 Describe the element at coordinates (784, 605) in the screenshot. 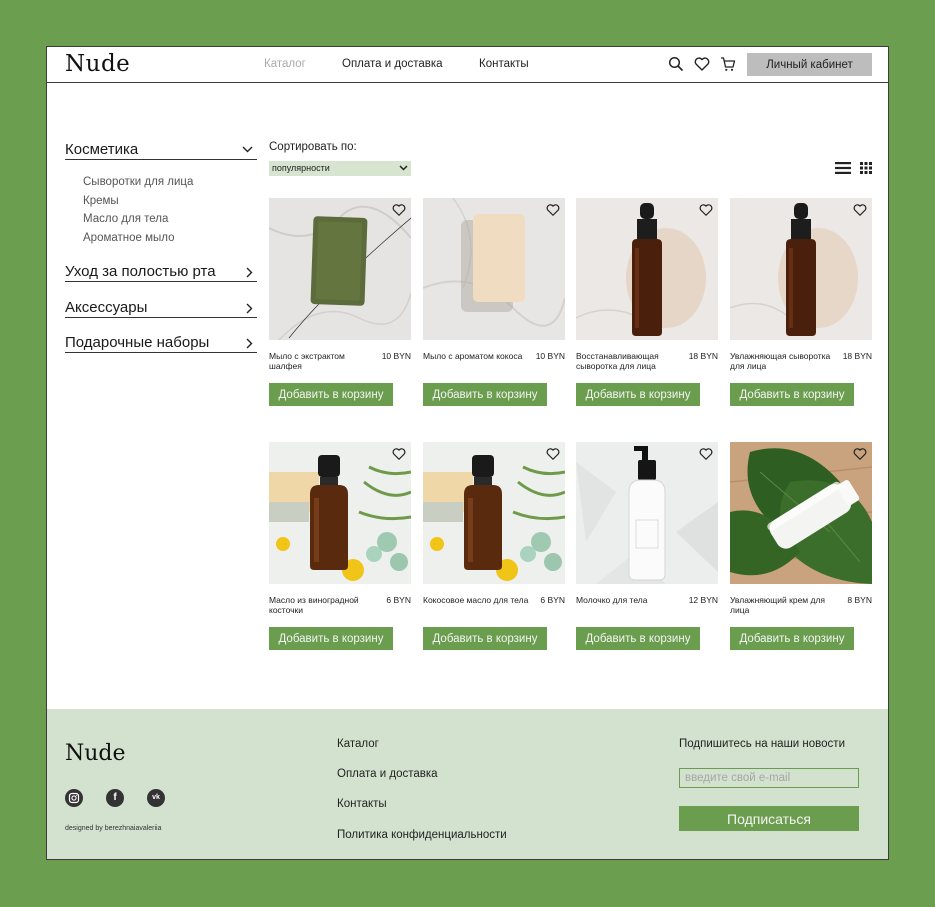

I see `product-name: Увлажняющий крем для лица` at that location.